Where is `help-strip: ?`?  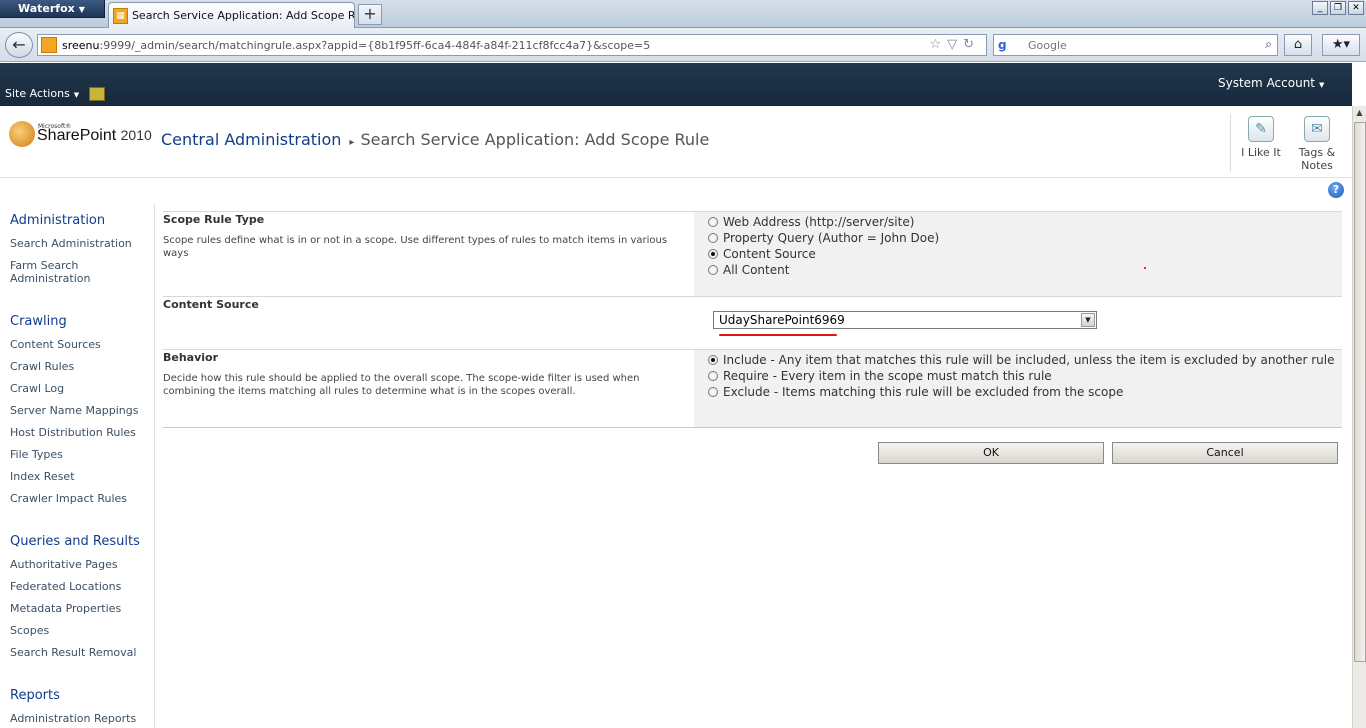 help-strip: ? is located at coordinates (676, 191).